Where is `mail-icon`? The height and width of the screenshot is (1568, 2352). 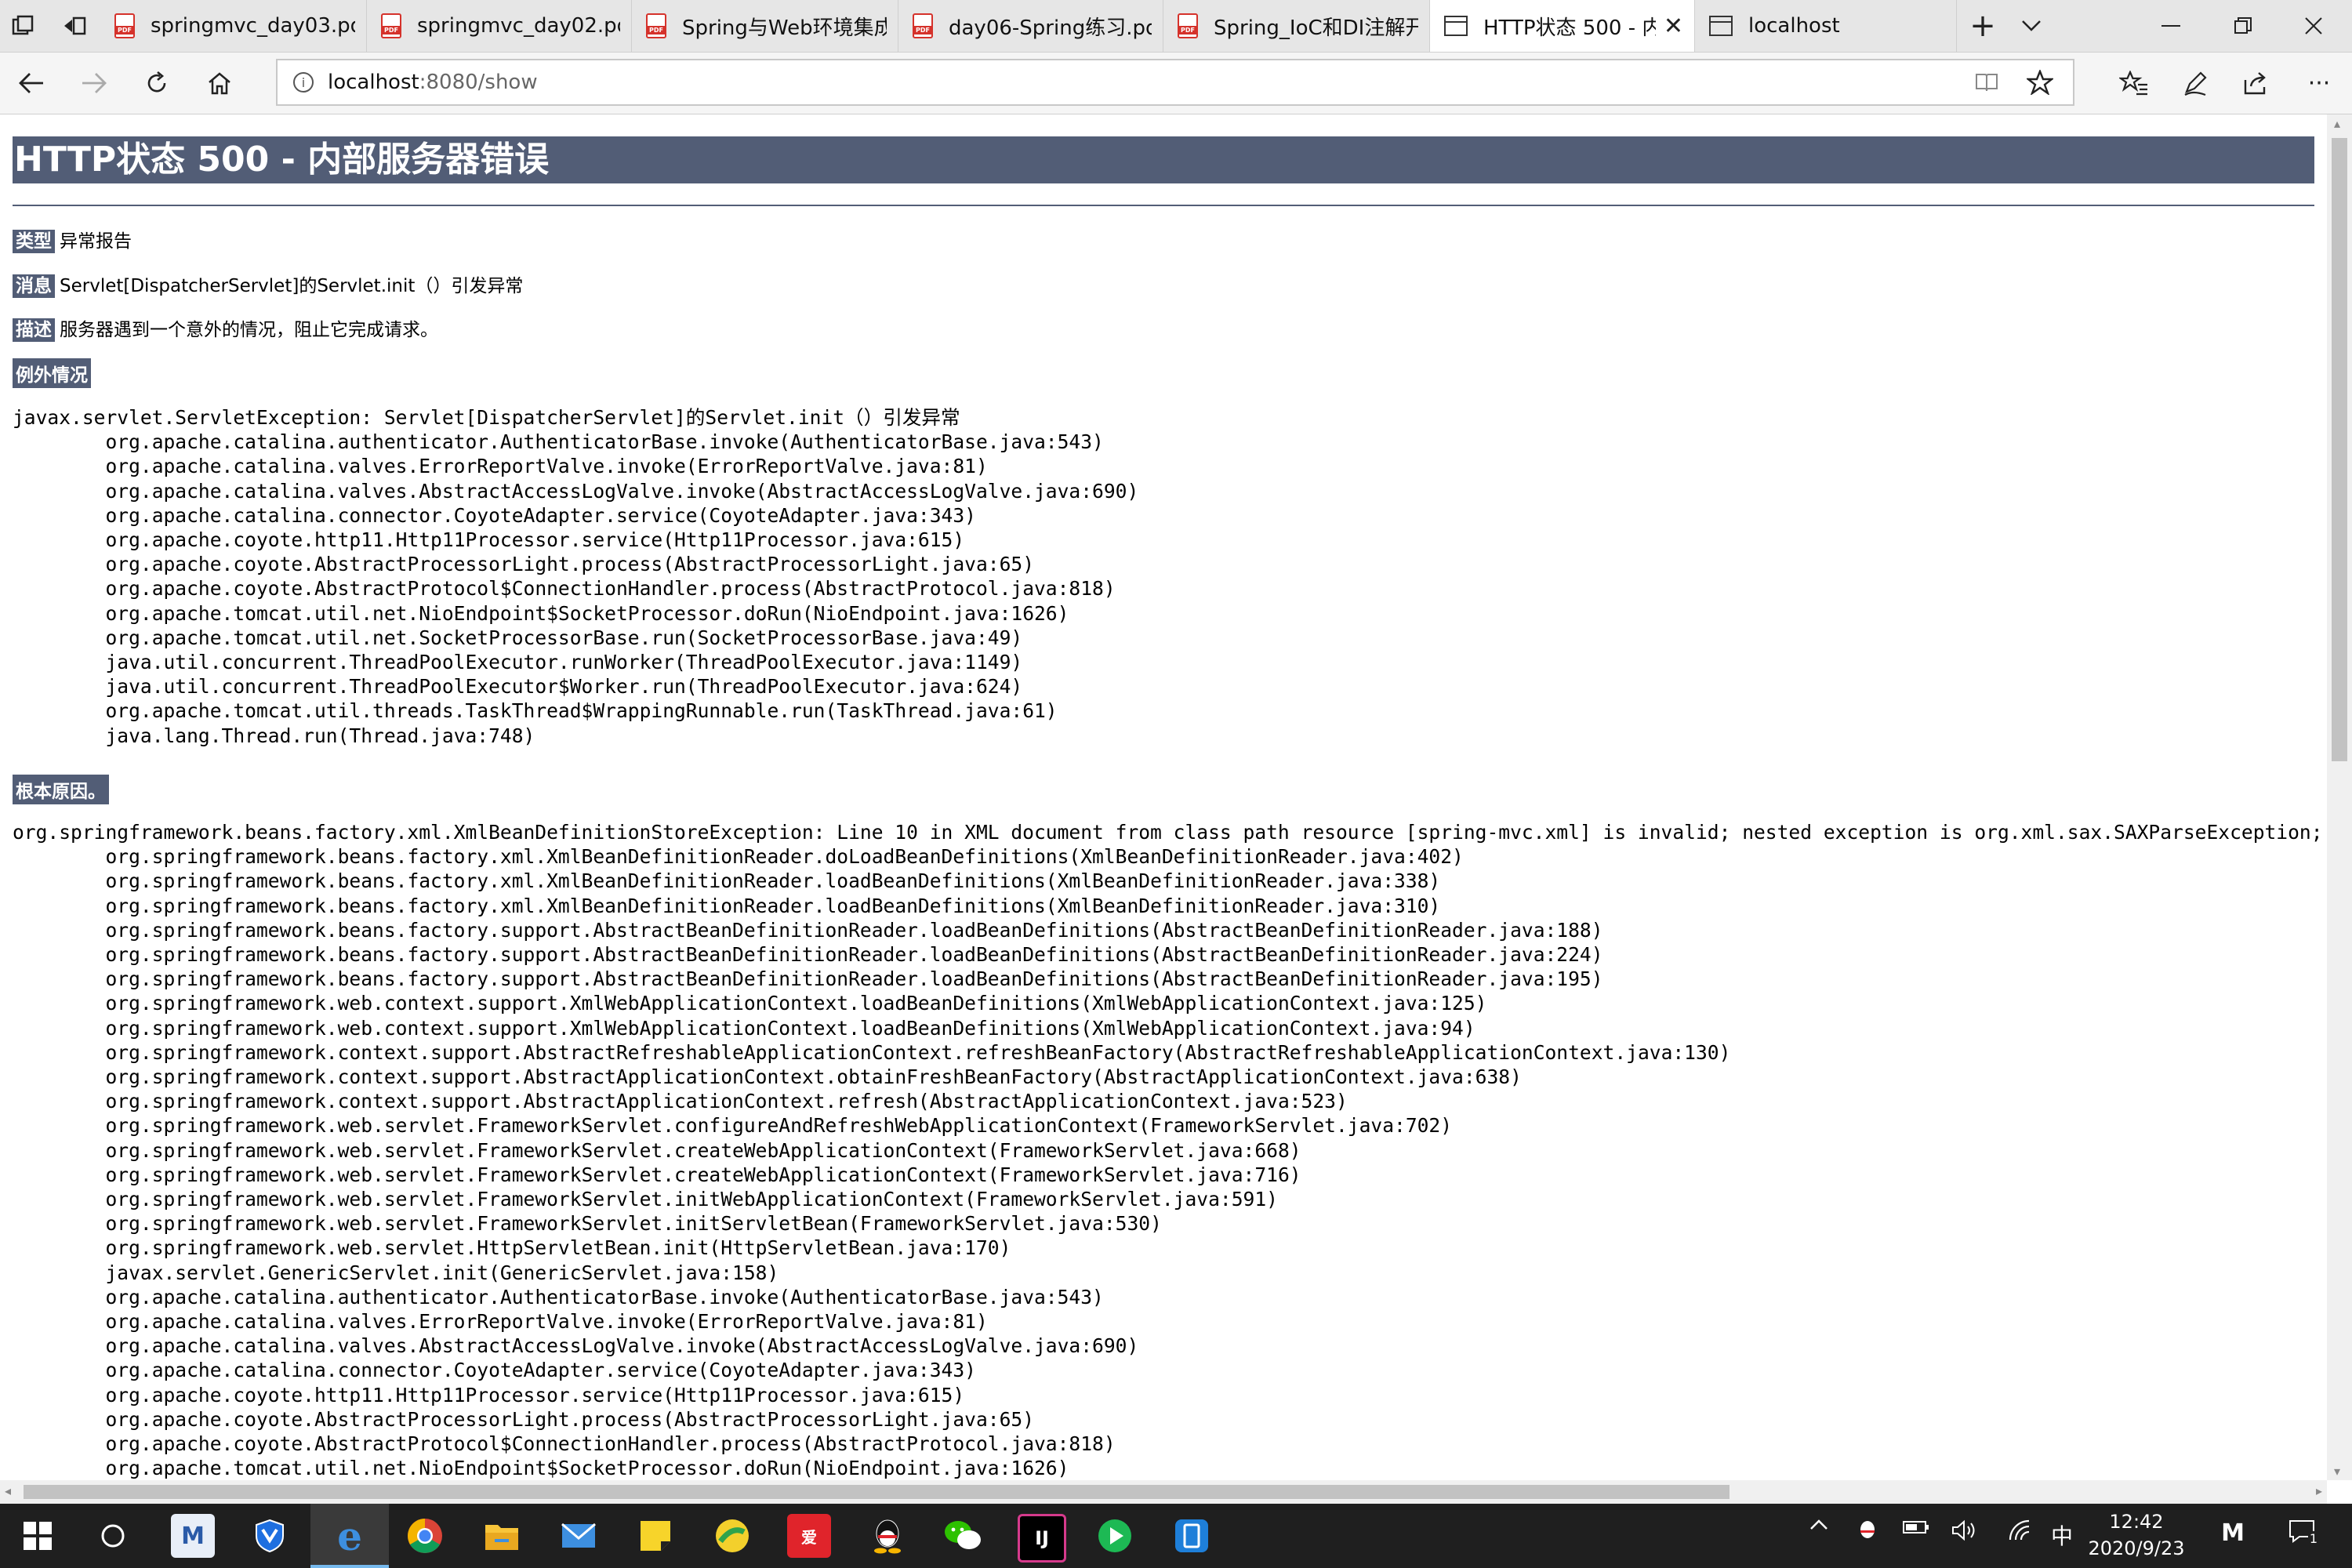
mail-icon is located at coordinates (579, 1536).